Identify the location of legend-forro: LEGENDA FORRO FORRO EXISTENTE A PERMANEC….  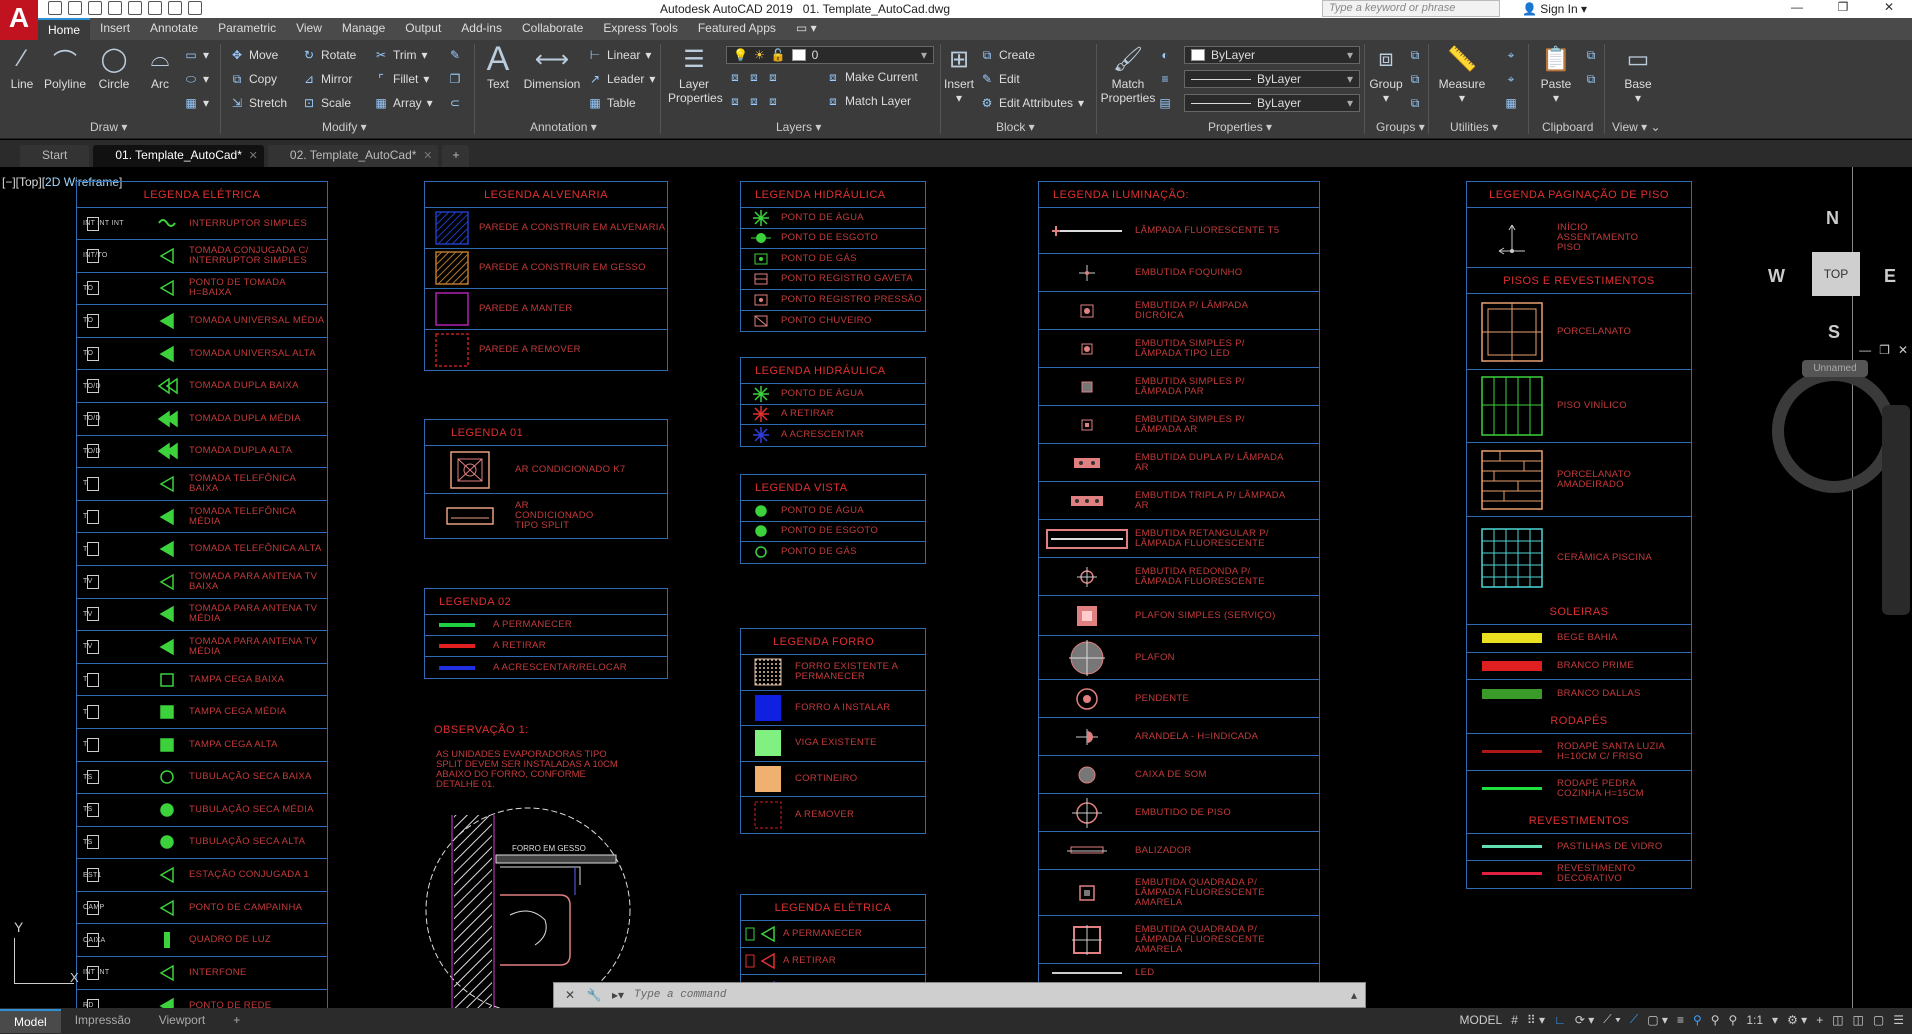
(833, 731).